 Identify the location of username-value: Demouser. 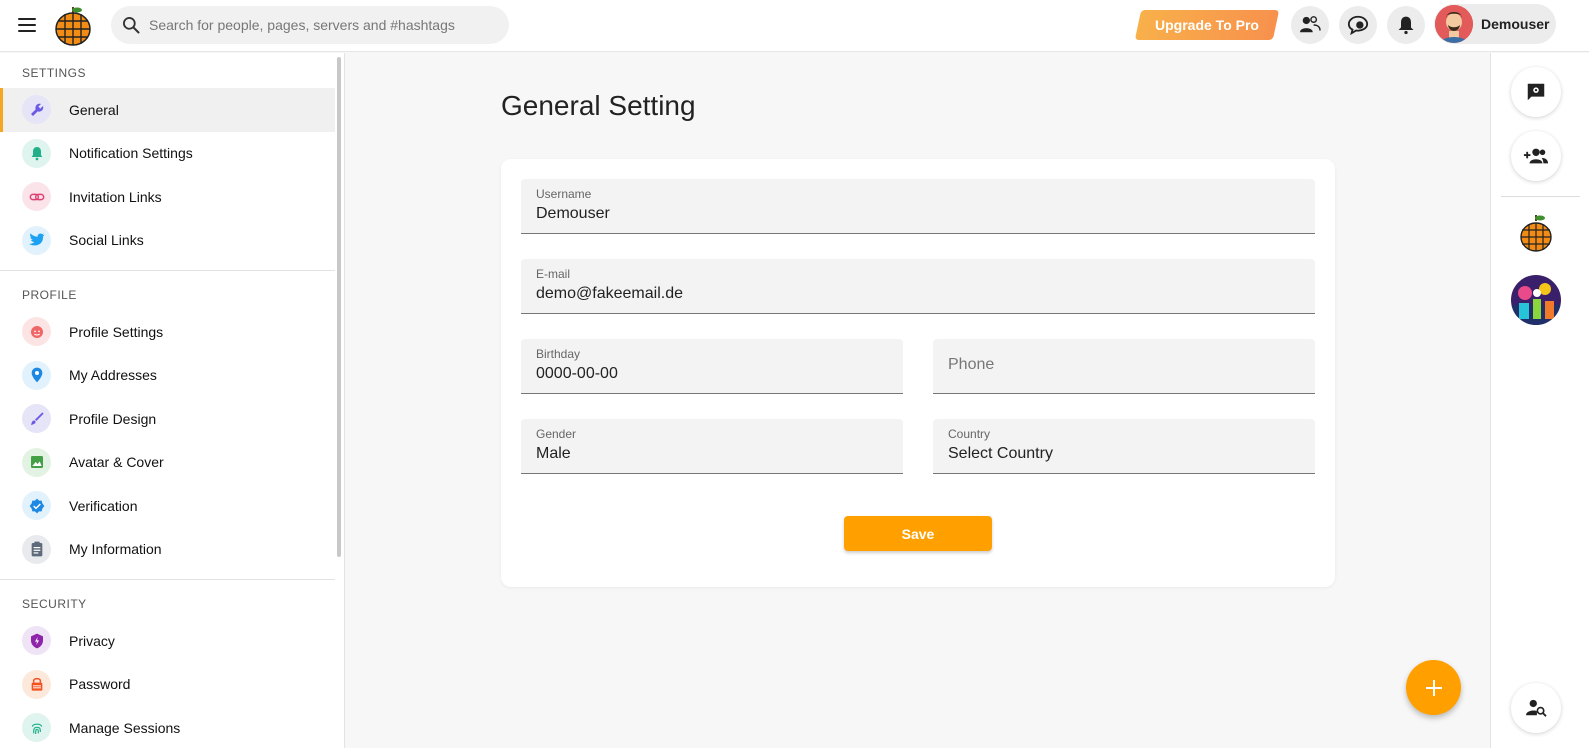
(573, 213).